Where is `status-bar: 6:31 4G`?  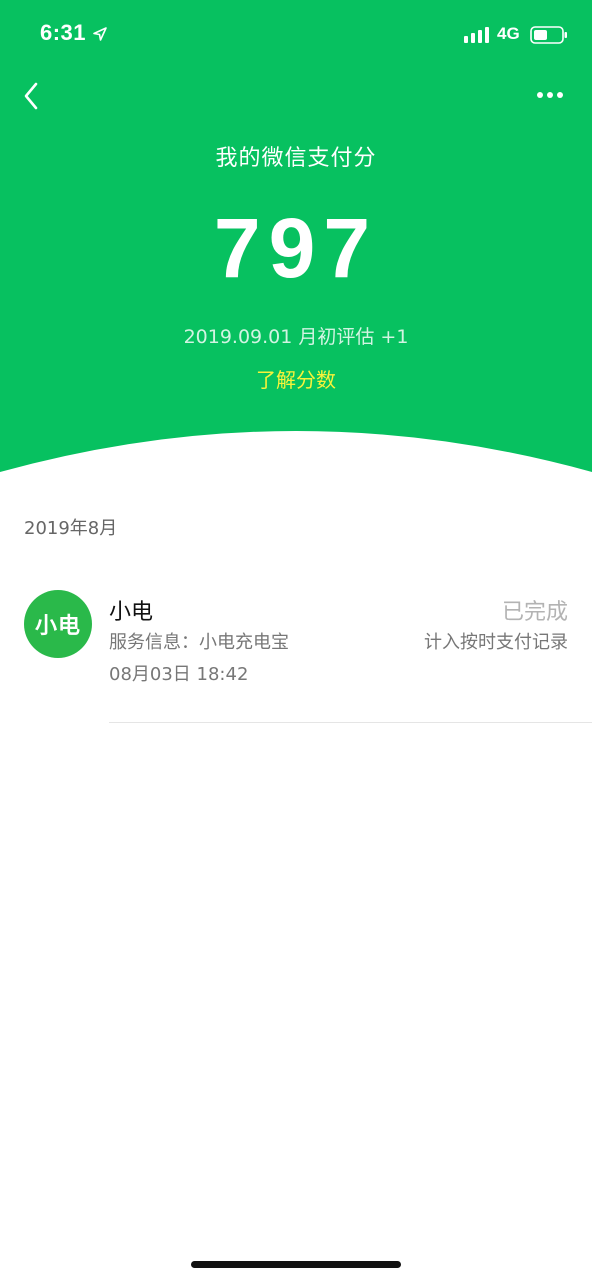 status-bar: 6:31 4G is located at coordinates (296, 36).